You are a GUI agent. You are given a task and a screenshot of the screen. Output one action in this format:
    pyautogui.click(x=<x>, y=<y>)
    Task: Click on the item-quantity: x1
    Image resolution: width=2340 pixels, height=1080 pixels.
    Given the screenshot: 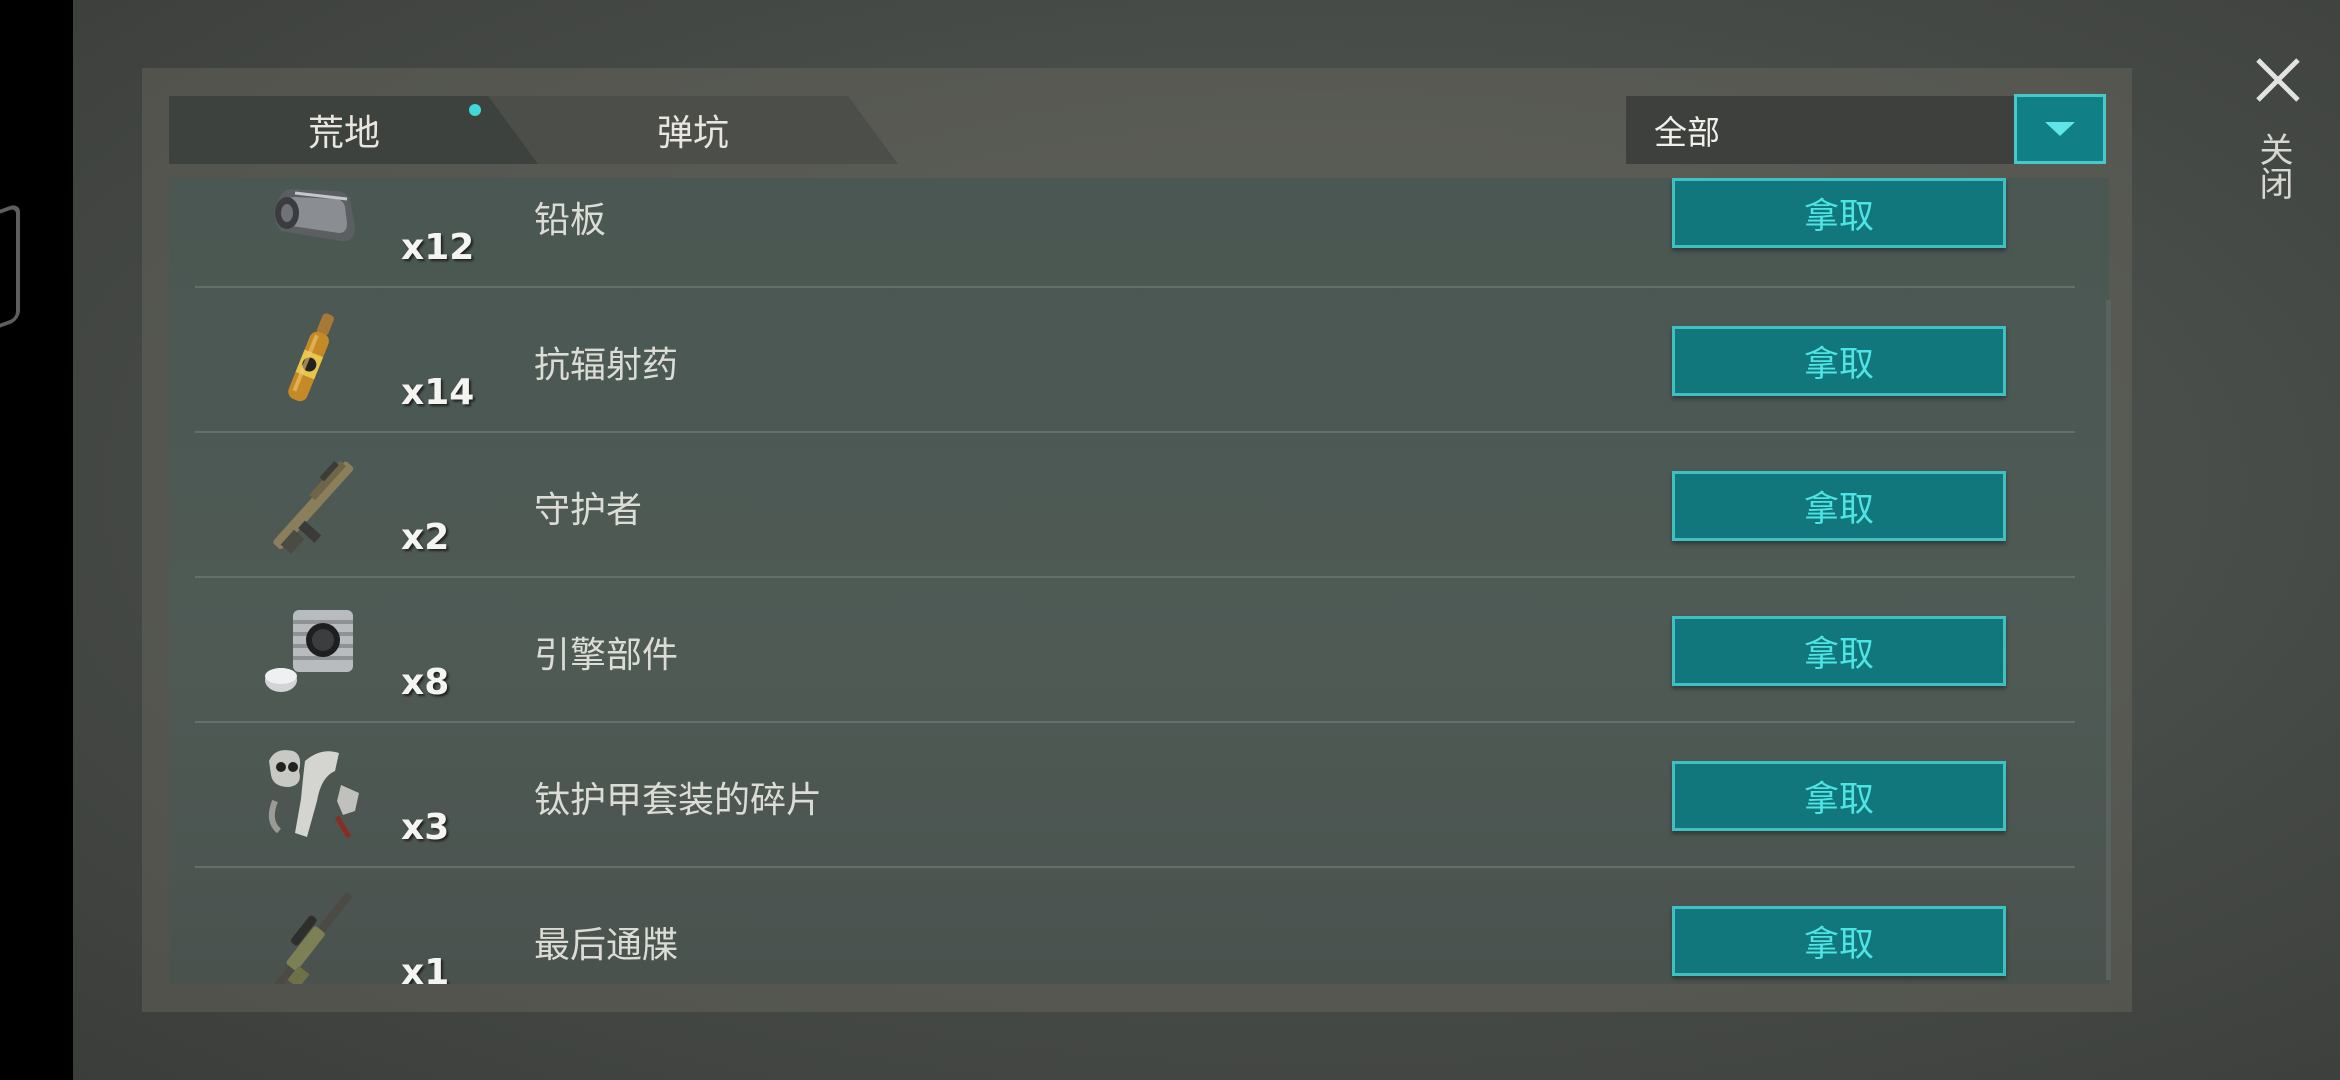 What is the action you would take?
    pyautogui.click(x=425, y=968)
    